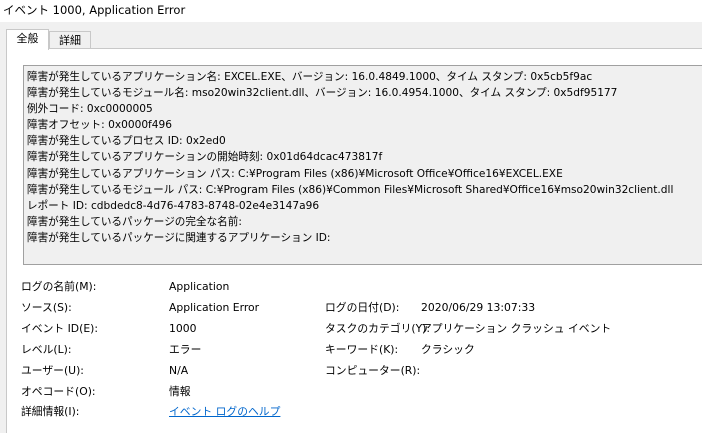  Describe the element at coordinates (70, 40) in the screenshot. I see `tab-details: 詳細` at that location.